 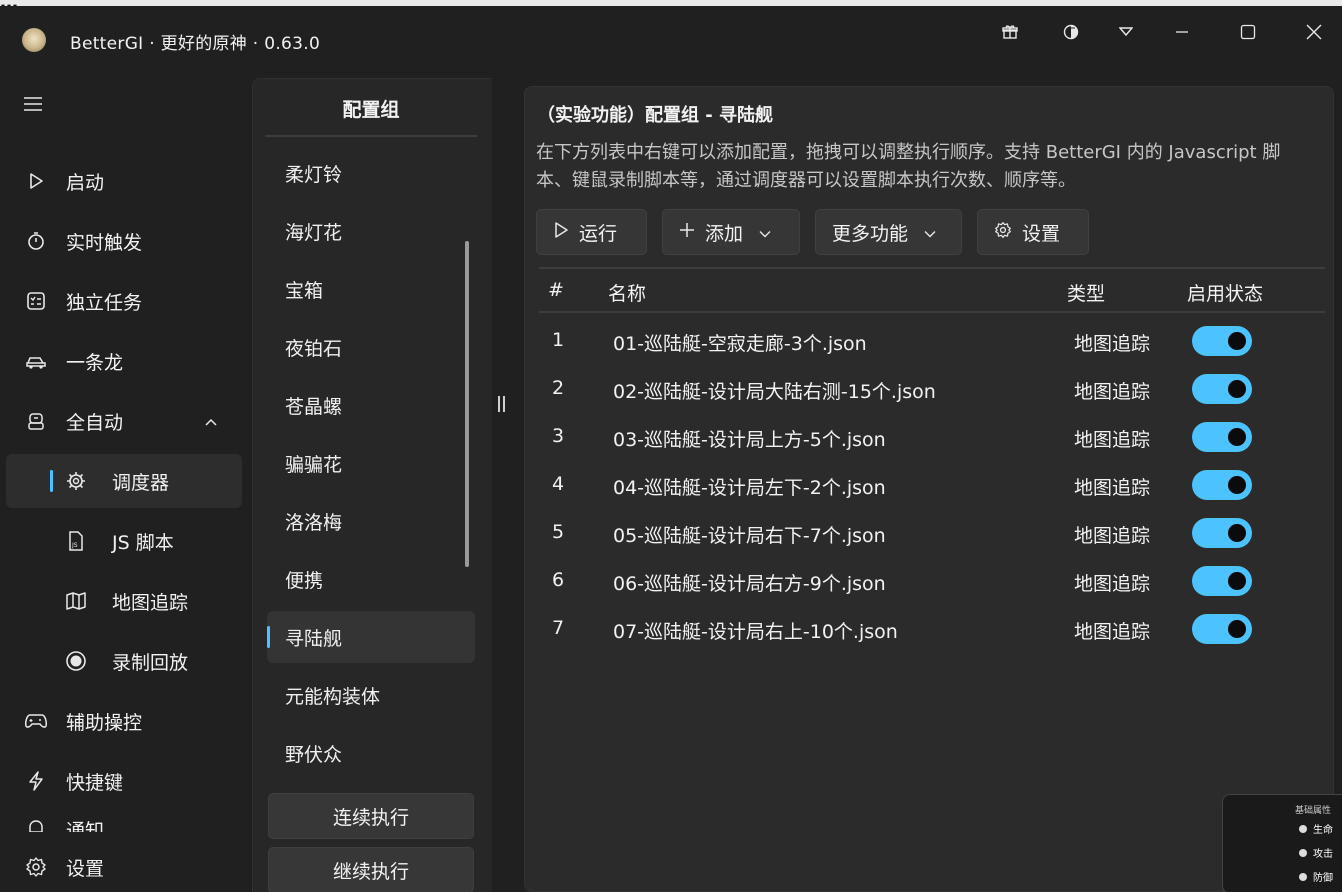 What do you see at coordinates (104, 242) in the screenshot?
I see `nav-label: 实时触发` at bounding box center [104, 242].